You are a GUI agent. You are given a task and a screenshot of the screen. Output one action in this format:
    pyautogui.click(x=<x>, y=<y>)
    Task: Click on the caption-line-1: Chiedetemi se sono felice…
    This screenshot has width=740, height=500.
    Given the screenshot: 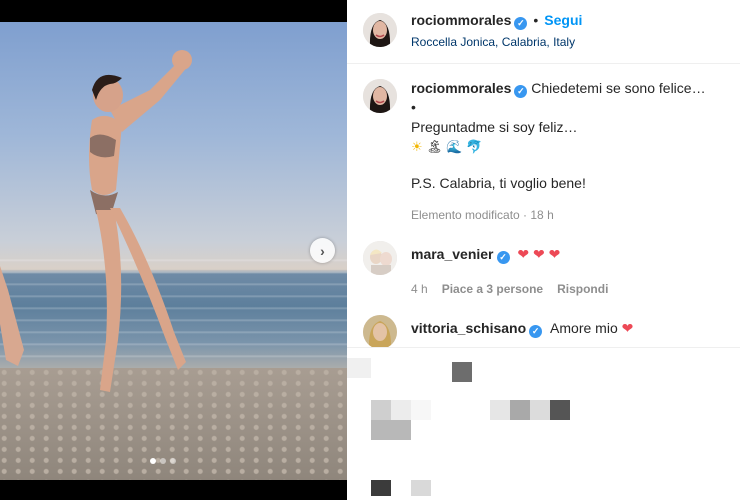 What is the action you would take?
    pyautogui.click(x=618, y=88)
    